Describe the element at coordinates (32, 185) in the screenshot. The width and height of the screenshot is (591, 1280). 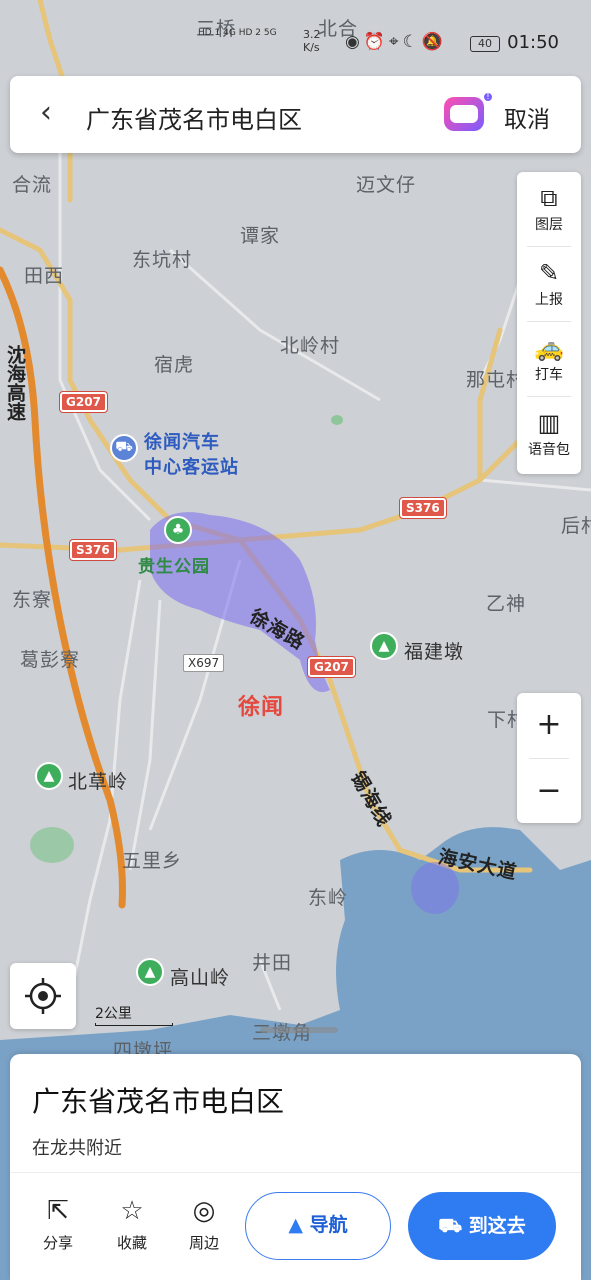
I see `place-label: 合流` at that location.